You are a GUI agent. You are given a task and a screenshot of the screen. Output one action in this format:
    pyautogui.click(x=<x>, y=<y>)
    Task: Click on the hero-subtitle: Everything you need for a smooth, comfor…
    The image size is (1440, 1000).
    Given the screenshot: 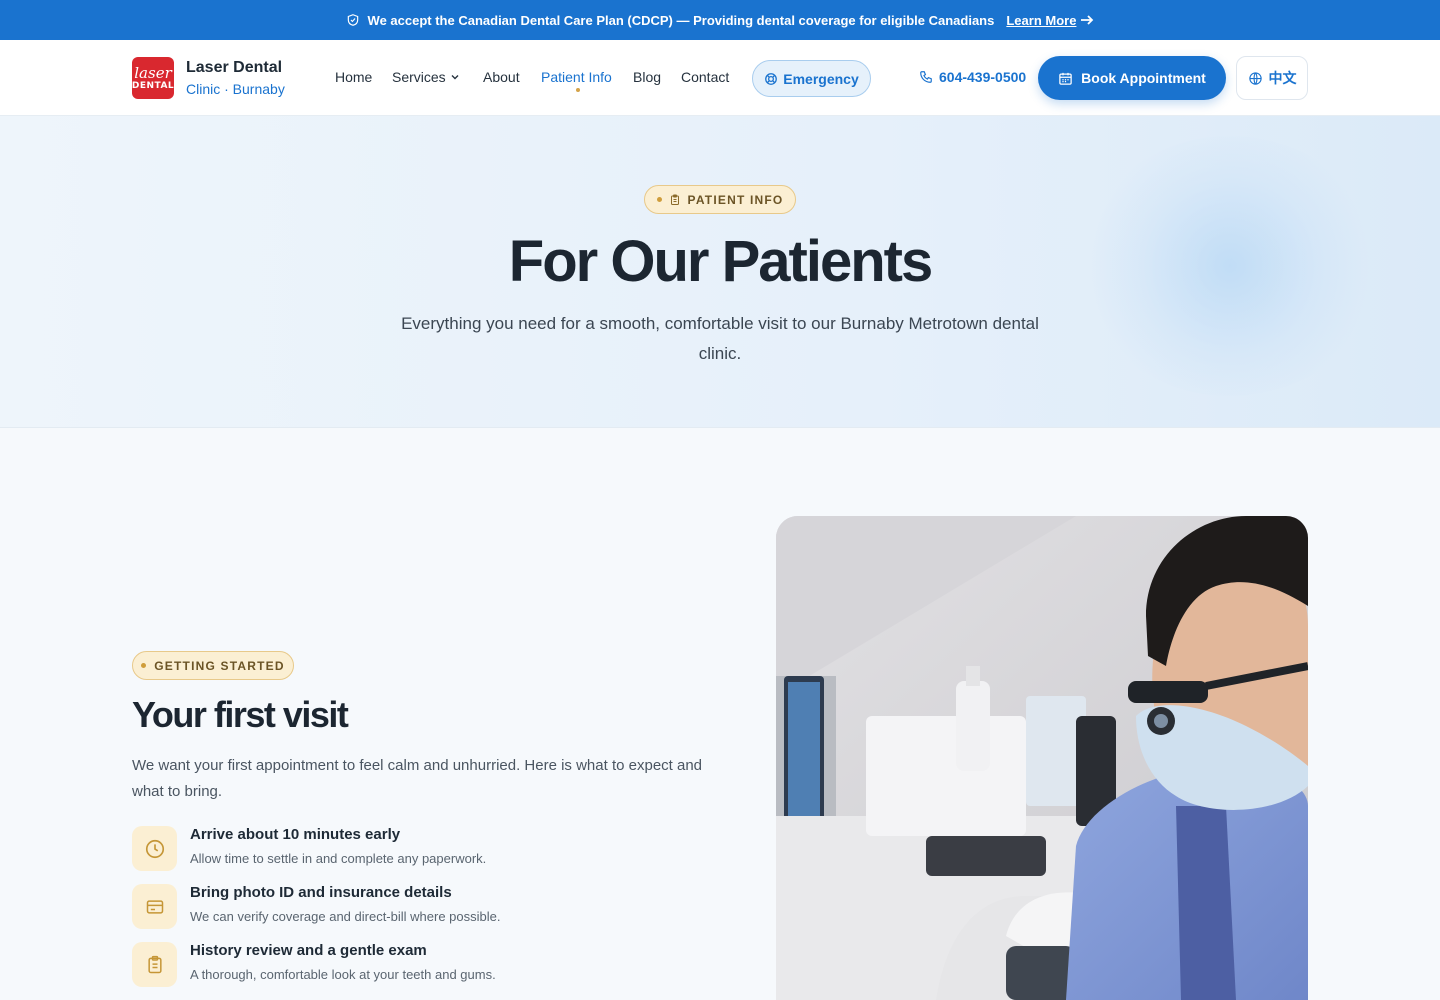 What is the action you would take?
    pyautogui.click(x=720, y=338)
    